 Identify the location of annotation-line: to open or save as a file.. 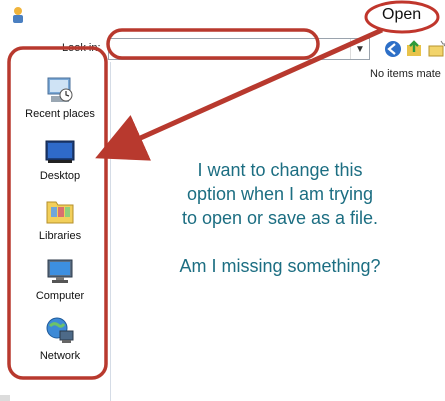
(280, 218).